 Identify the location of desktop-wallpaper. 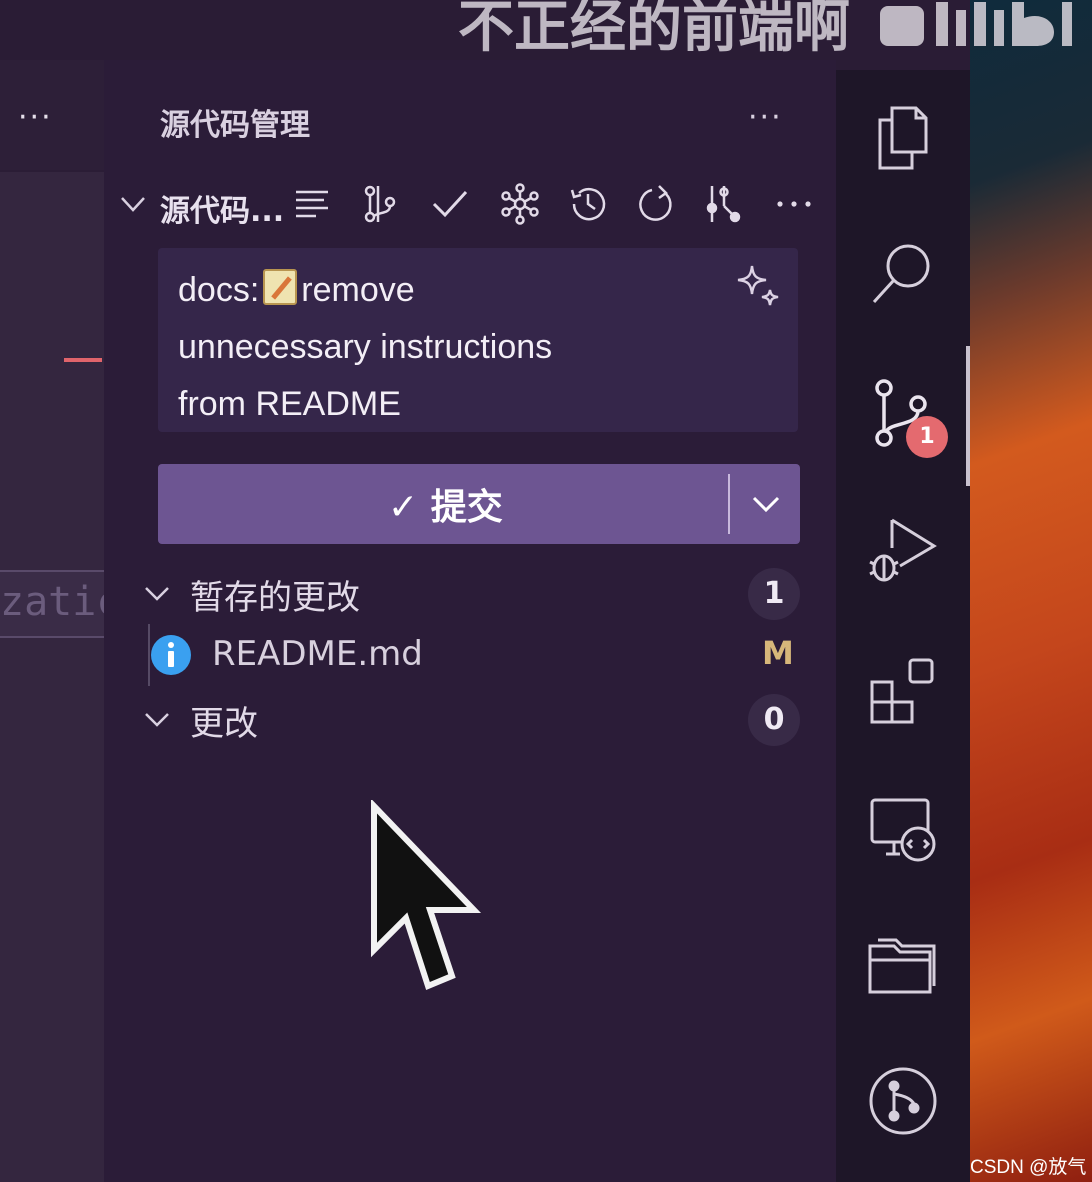
(1031, 591).